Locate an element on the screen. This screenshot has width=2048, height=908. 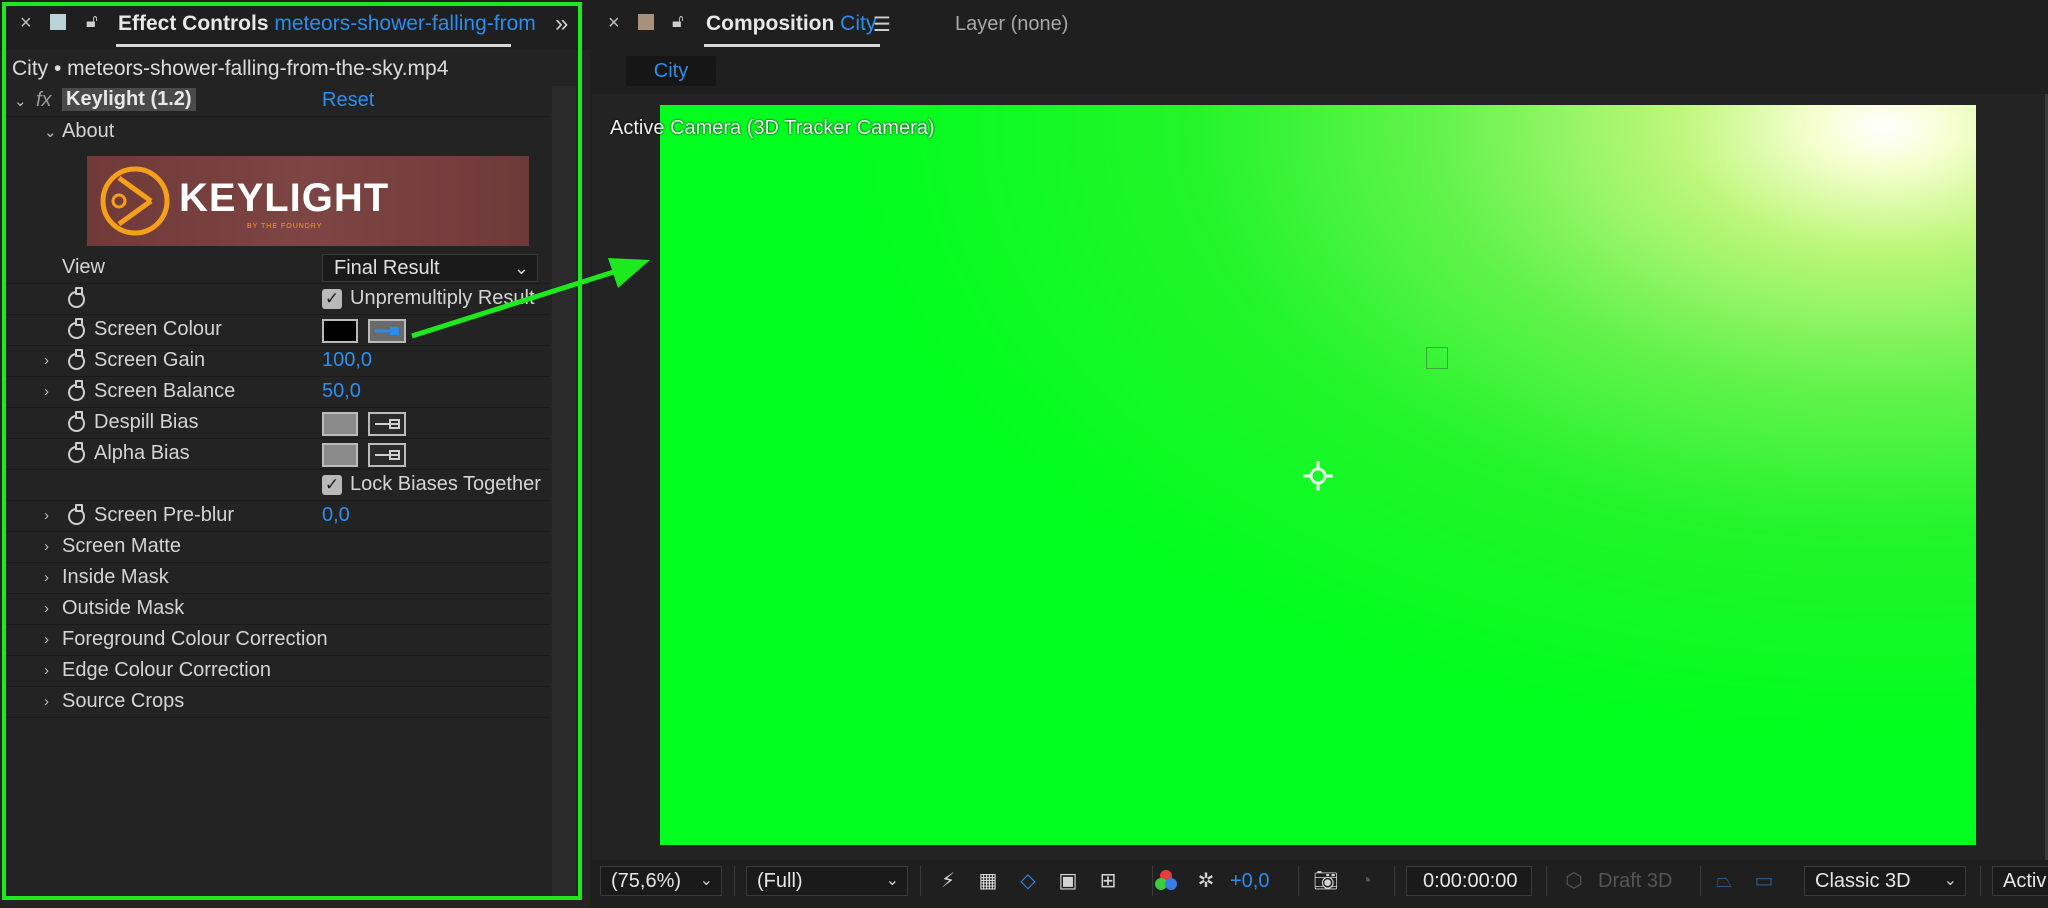
magnification-value: (75,6%) is located at coordinates (646, 881).